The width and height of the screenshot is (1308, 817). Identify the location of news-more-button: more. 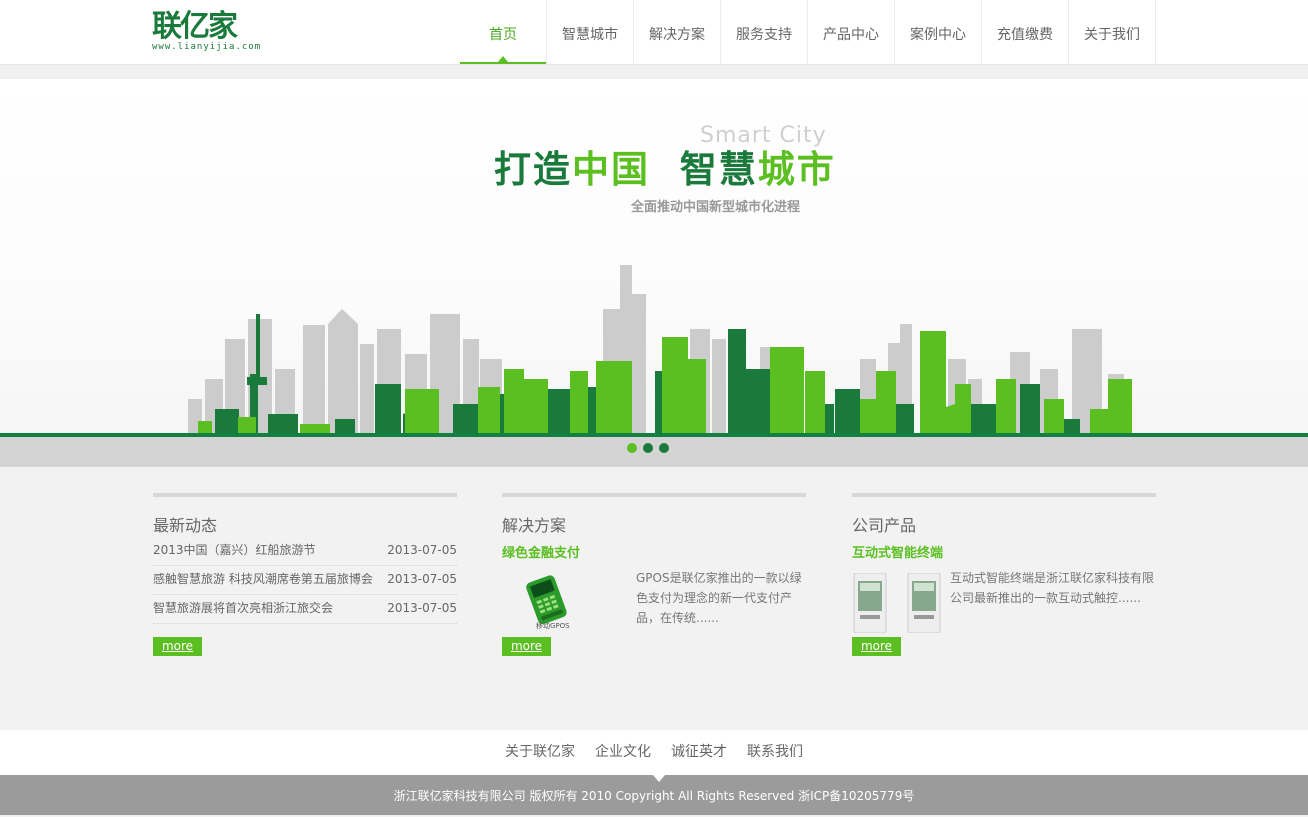
(177, 646).